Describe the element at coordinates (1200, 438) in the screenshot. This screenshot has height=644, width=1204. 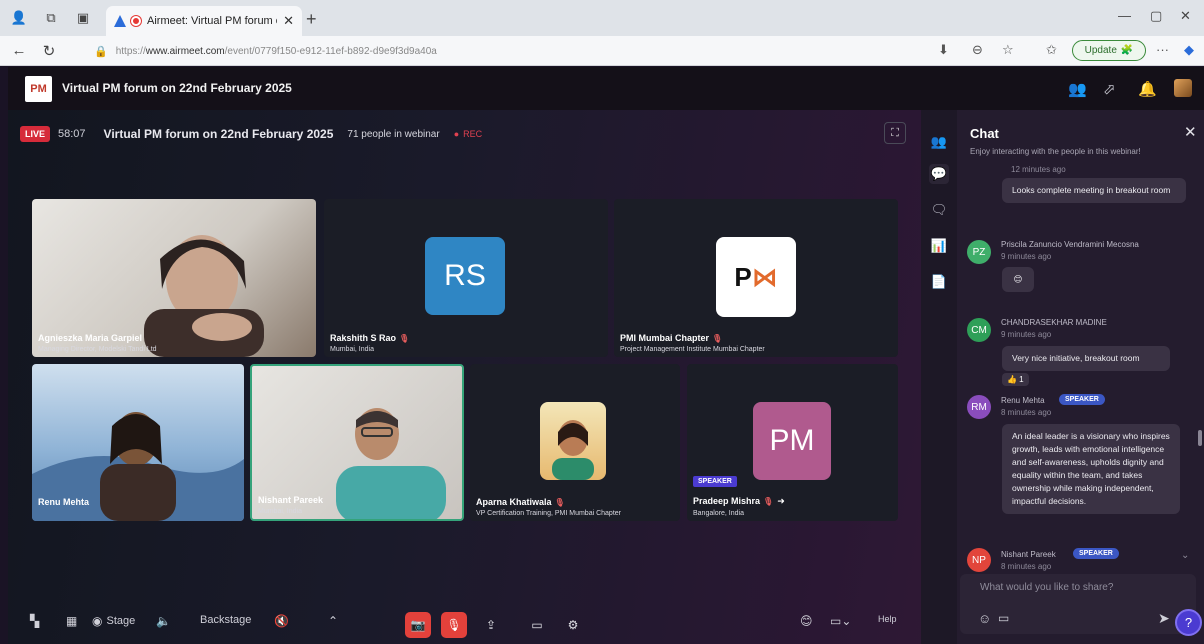
I see `chat-scrollbar` at that location.